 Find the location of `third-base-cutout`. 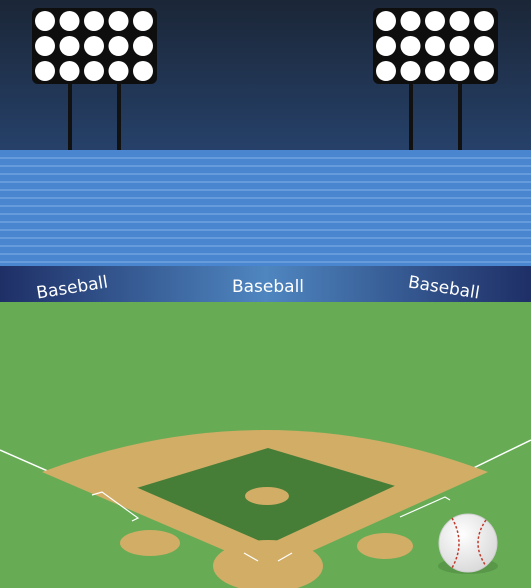

third-base-cutout is located at coordinates (150, 543).